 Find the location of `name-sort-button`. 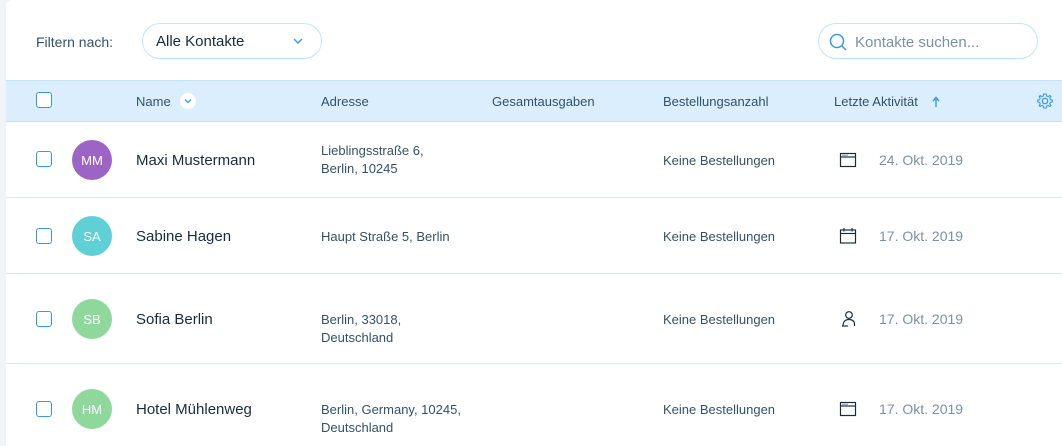

name-sort-button is located at coordinates (188, 101).